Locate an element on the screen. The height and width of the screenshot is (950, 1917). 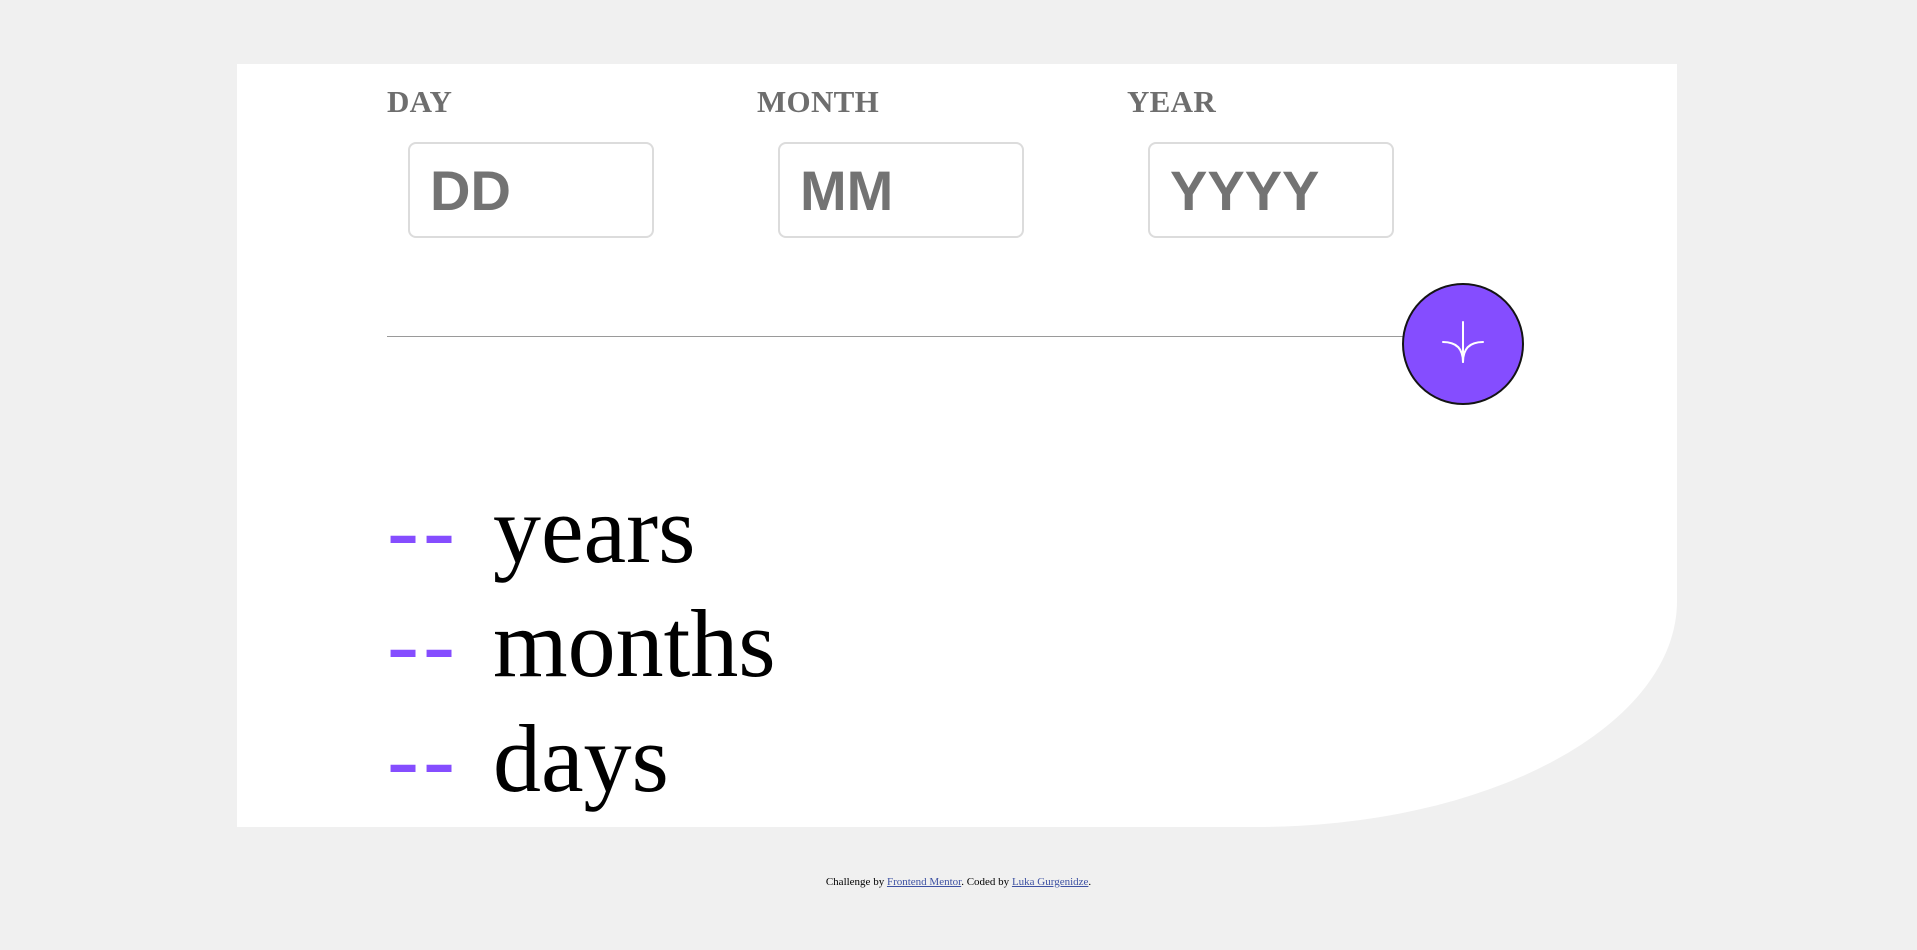
attribution-middle: . Coded by is located at coordinates (986, 882).